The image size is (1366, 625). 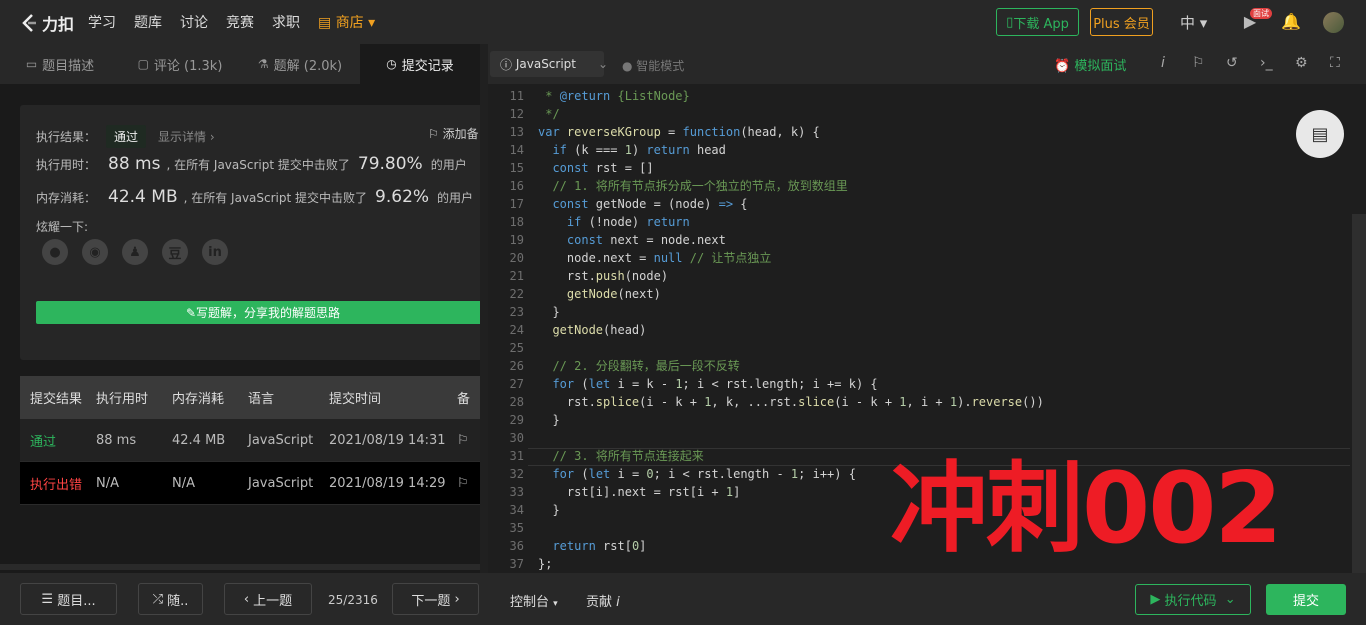 What do you see at coordinates (102, 22) in the screenshot?
I see `nav-learn: 学习` at bounding box center [102, 22].